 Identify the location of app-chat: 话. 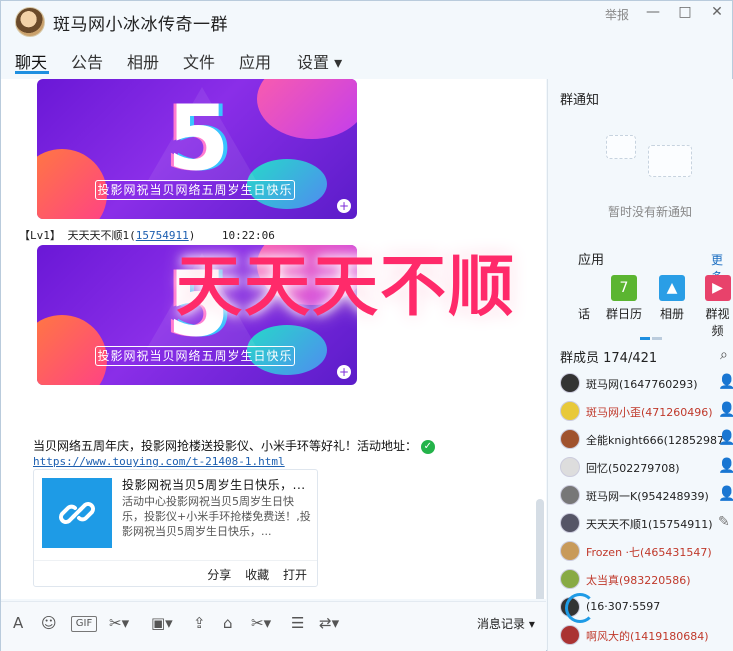
(584, 298).